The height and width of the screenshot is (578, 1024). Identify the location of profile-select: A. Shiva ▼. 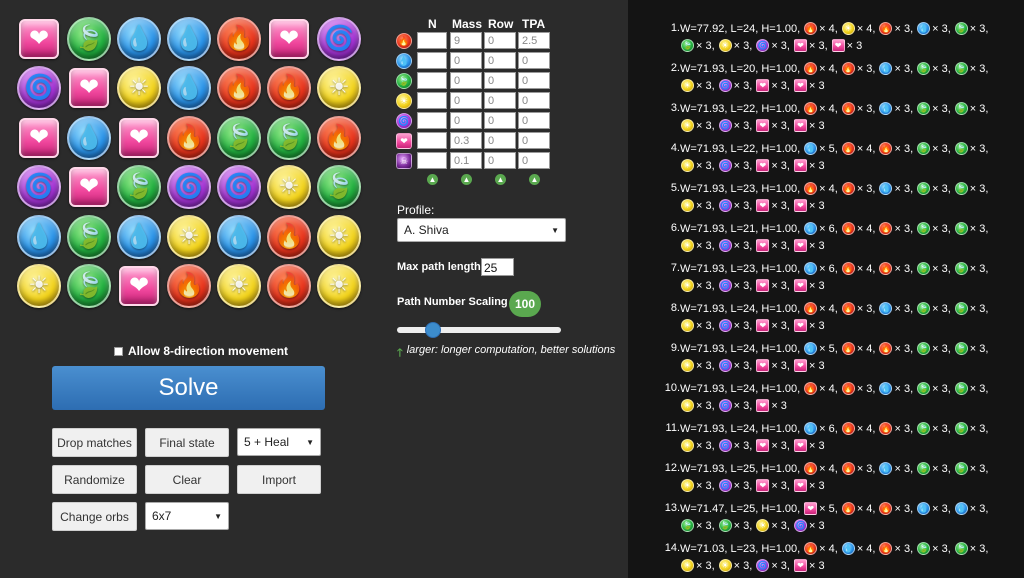
(481, 230).